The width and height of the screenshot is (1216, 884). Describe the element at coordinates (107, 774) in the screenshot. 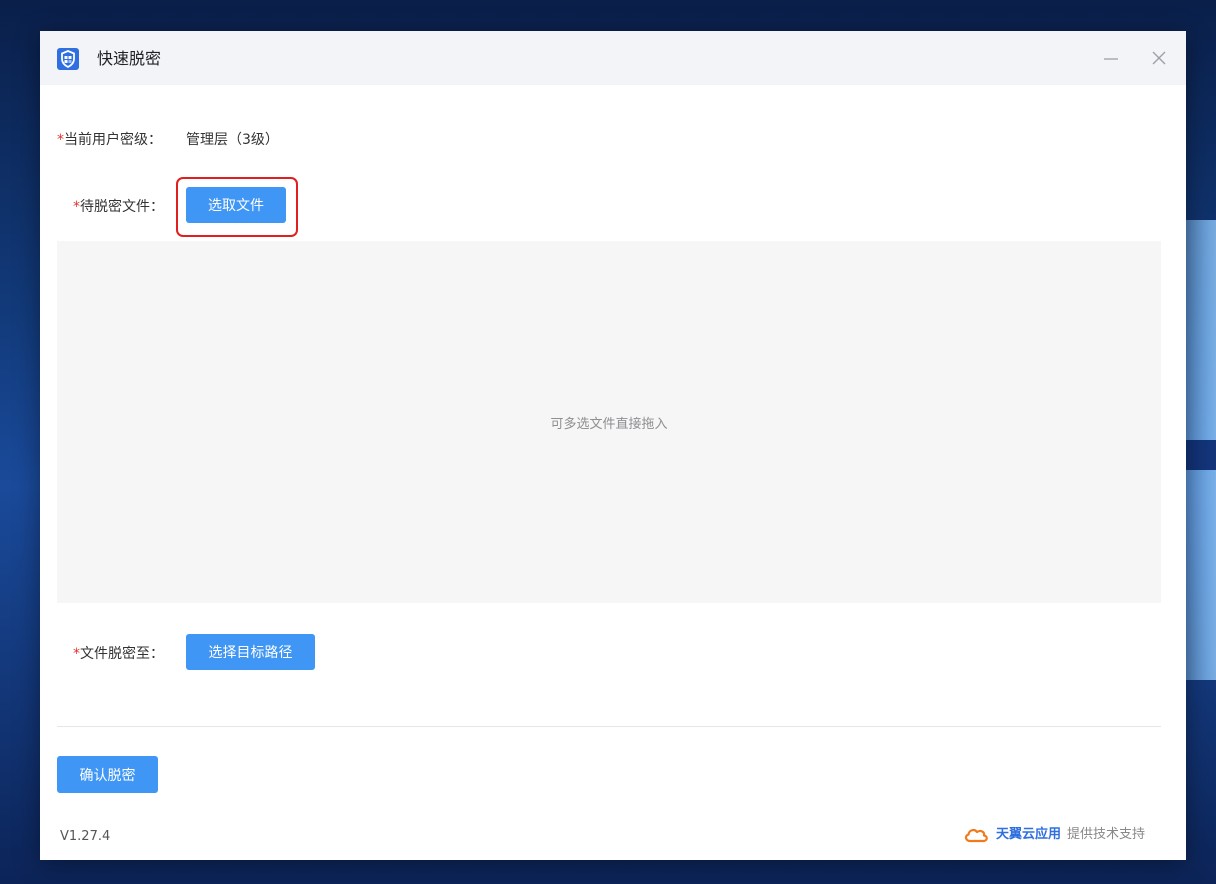

I see `confirm-declassify-button: 确认脱密` at that location.